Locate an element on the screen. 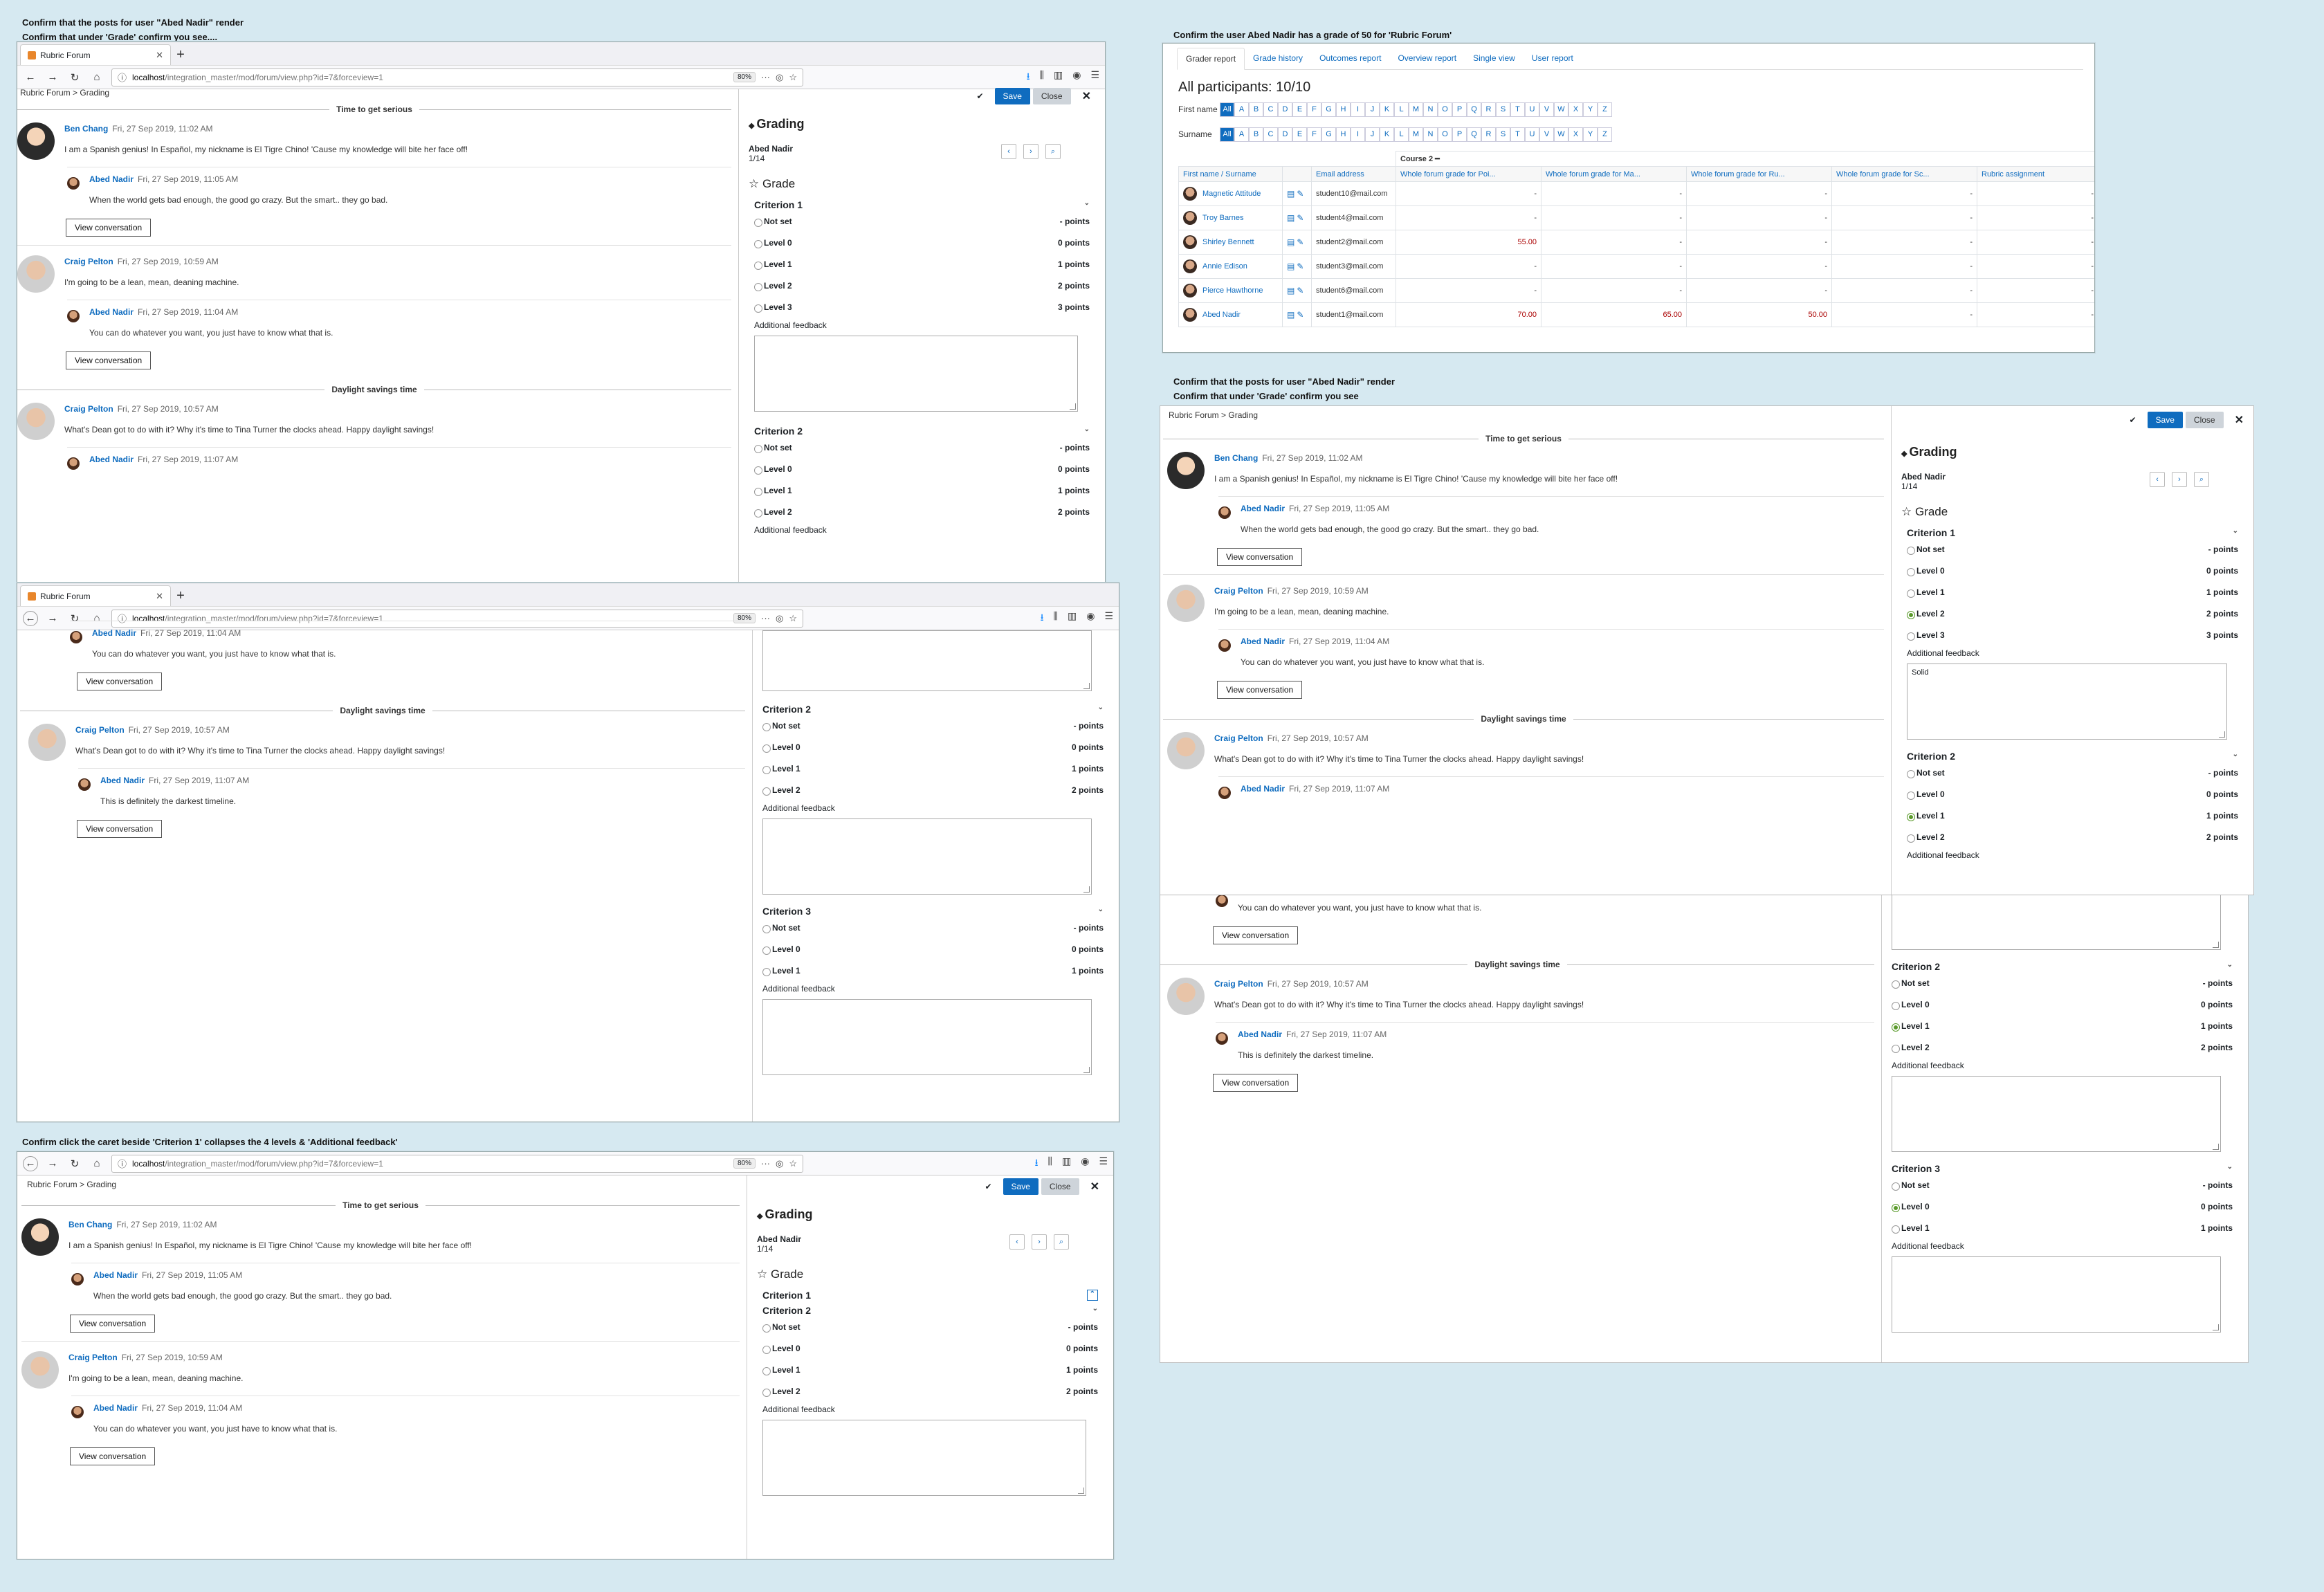  student-name: Troy Barnes is located at coordinates (1223, 218).